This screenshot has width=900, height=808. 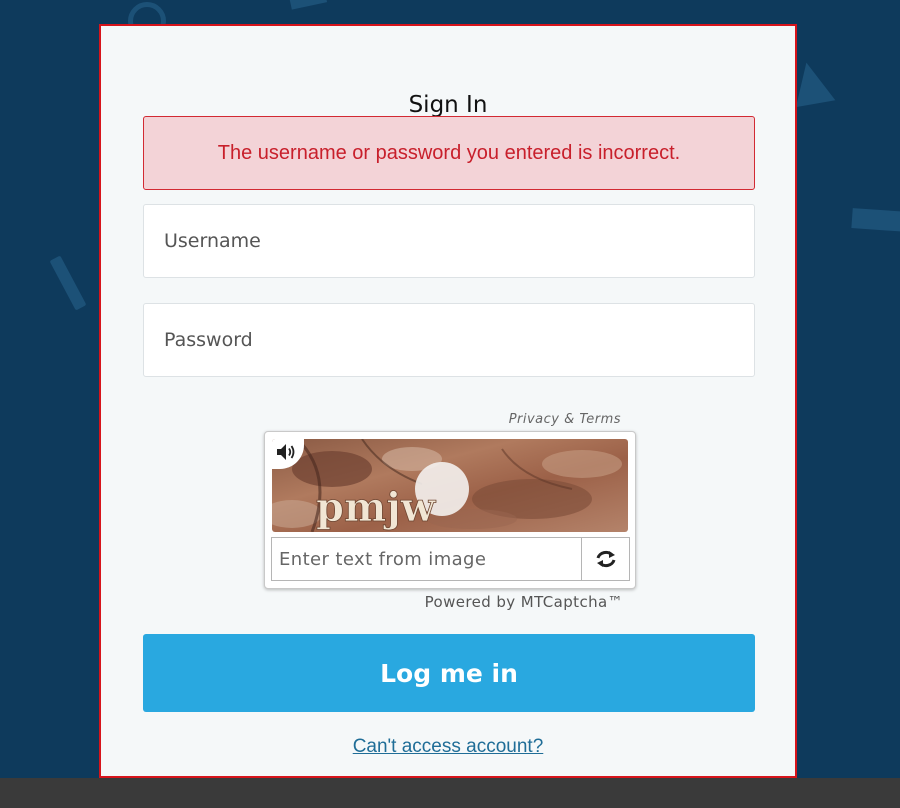 I want to click on username-input, so click(x=449, y=241).